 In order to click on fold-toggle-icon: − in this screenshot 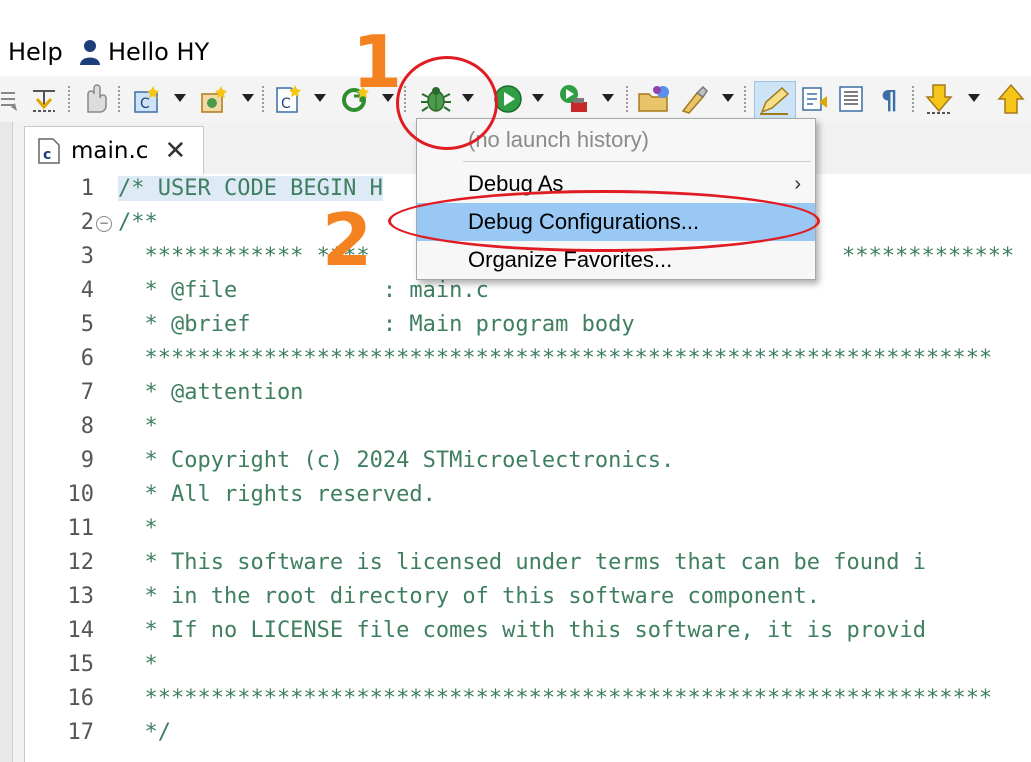, I will do `click(104, 224)`.